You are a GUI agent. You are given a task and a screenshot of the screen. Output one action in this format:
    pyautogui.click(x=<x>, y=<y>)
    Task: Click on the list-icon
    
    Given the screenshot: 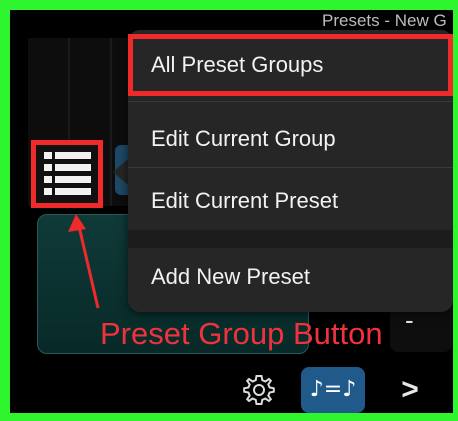 What is the action you would take?
    pyautogui.click(x=67, y=173)
    